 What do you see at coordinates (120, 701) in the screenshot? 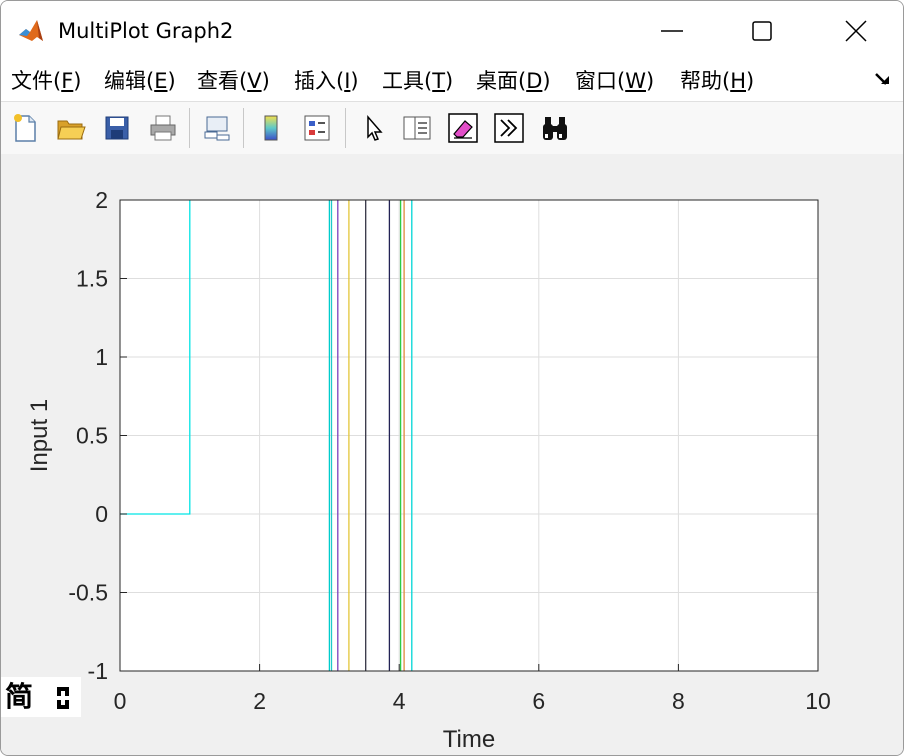
I see `x-tick-label: 0` at bounding box center [120, 701].